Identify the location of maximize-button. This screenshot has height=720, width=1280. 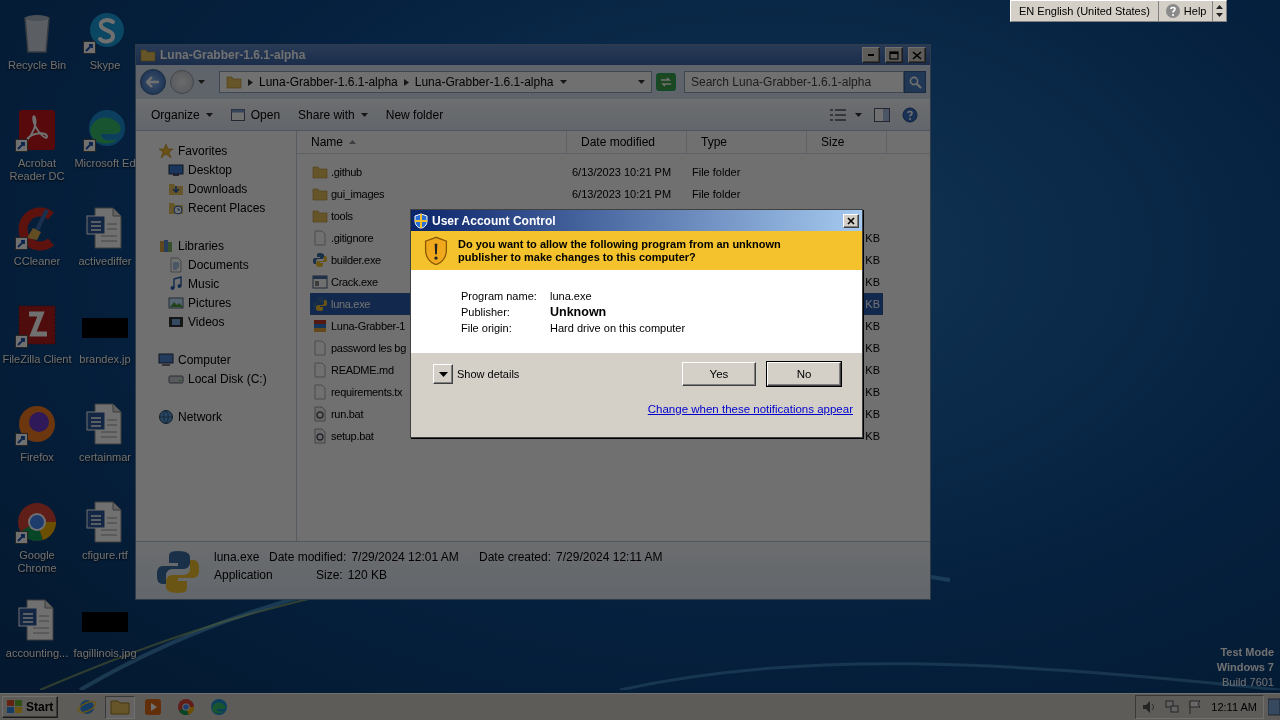
(894, 55).